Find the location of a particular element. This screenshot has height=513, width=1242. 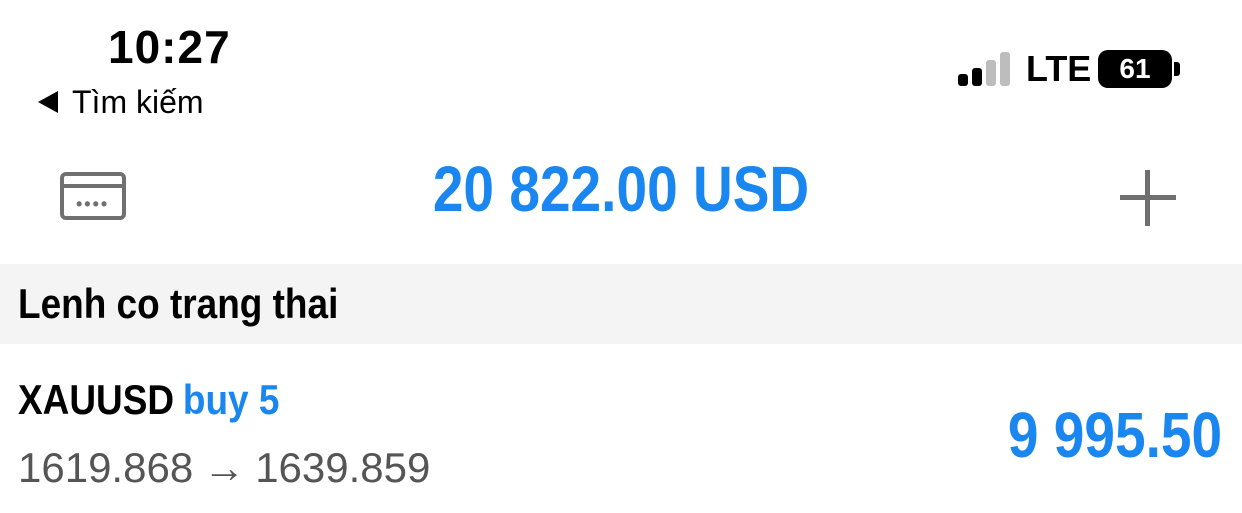

back-button: Tìm kiếm is located at coordinates (121, 102).